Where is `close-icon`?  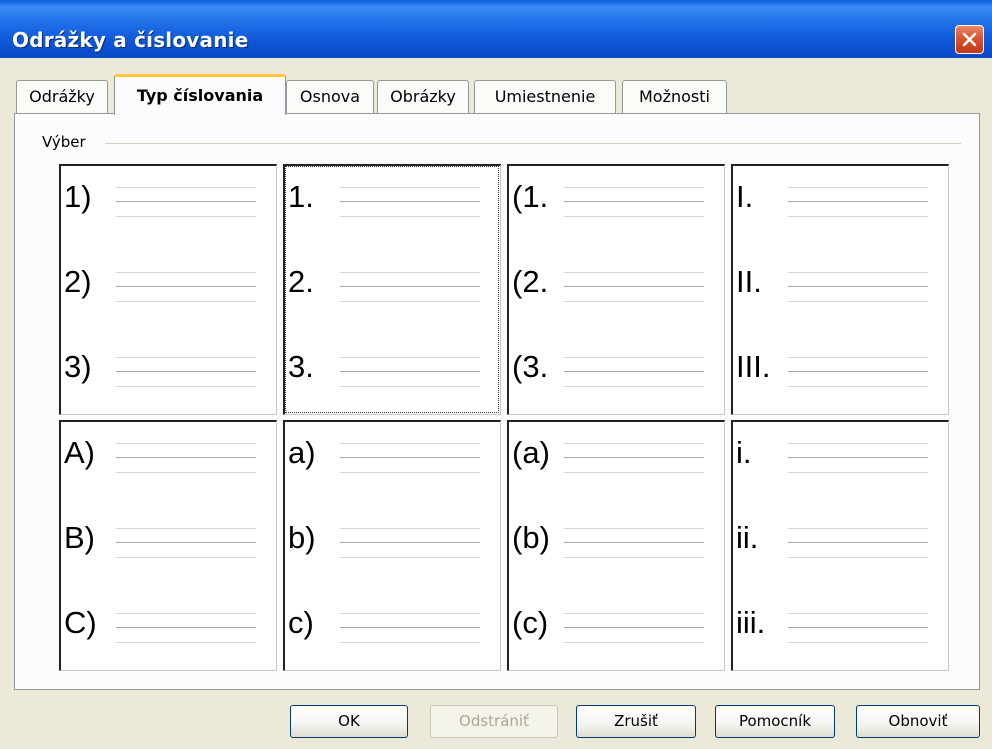
close-icon is located at coordinates (969, 39).